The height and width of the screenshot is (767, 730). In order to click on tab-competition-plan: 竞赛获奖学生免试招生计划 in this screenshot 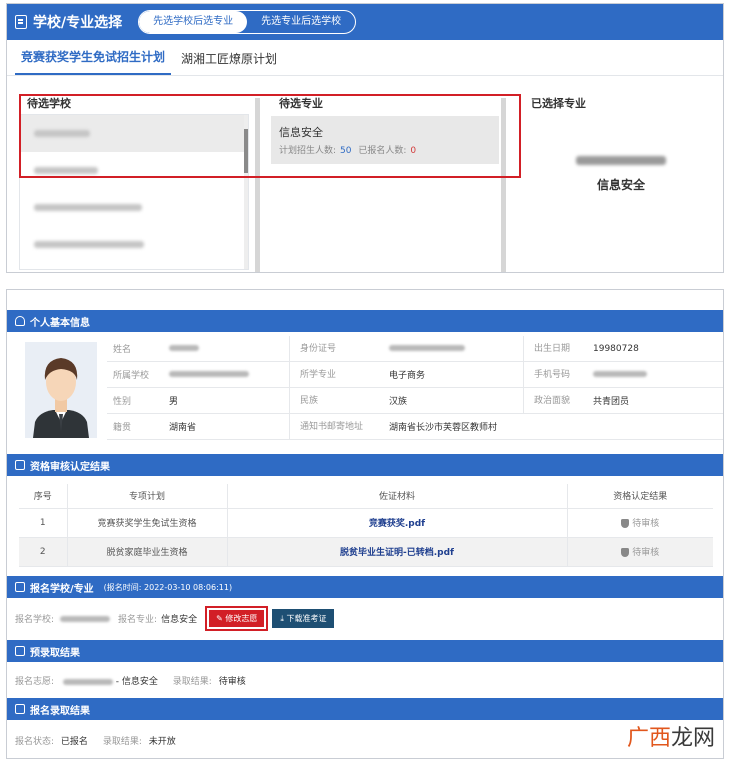, I will do `click(93, 61)`.